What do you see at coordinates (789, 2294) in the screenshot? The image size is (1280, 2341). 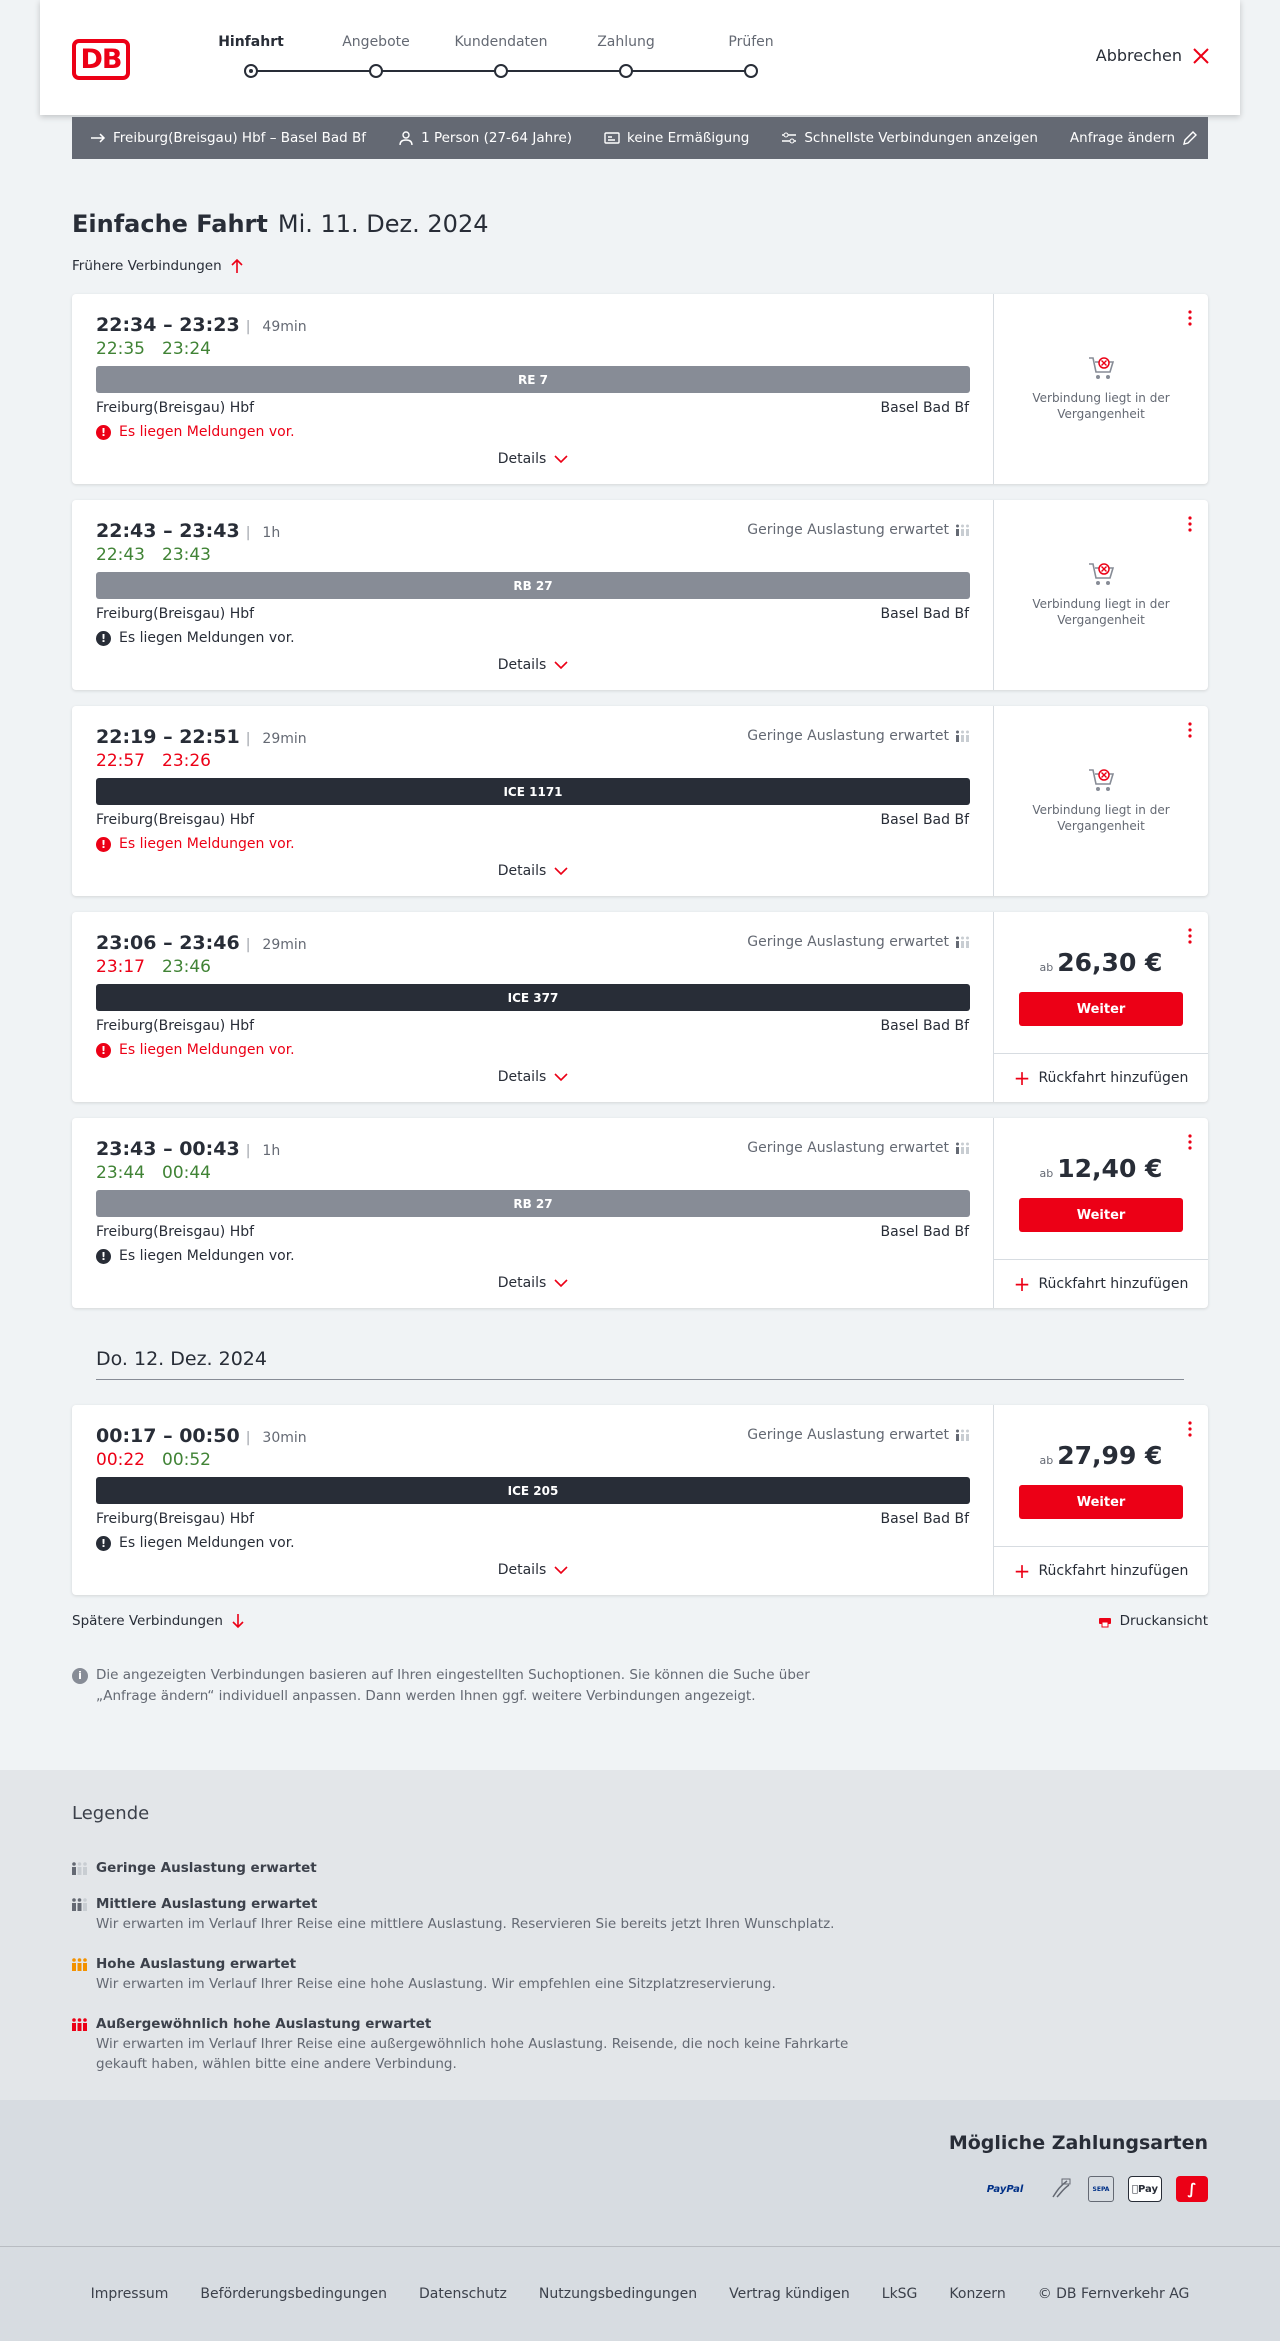 I see `footer-link: Vertrag kündigen` at bounding box center [789, 2294].